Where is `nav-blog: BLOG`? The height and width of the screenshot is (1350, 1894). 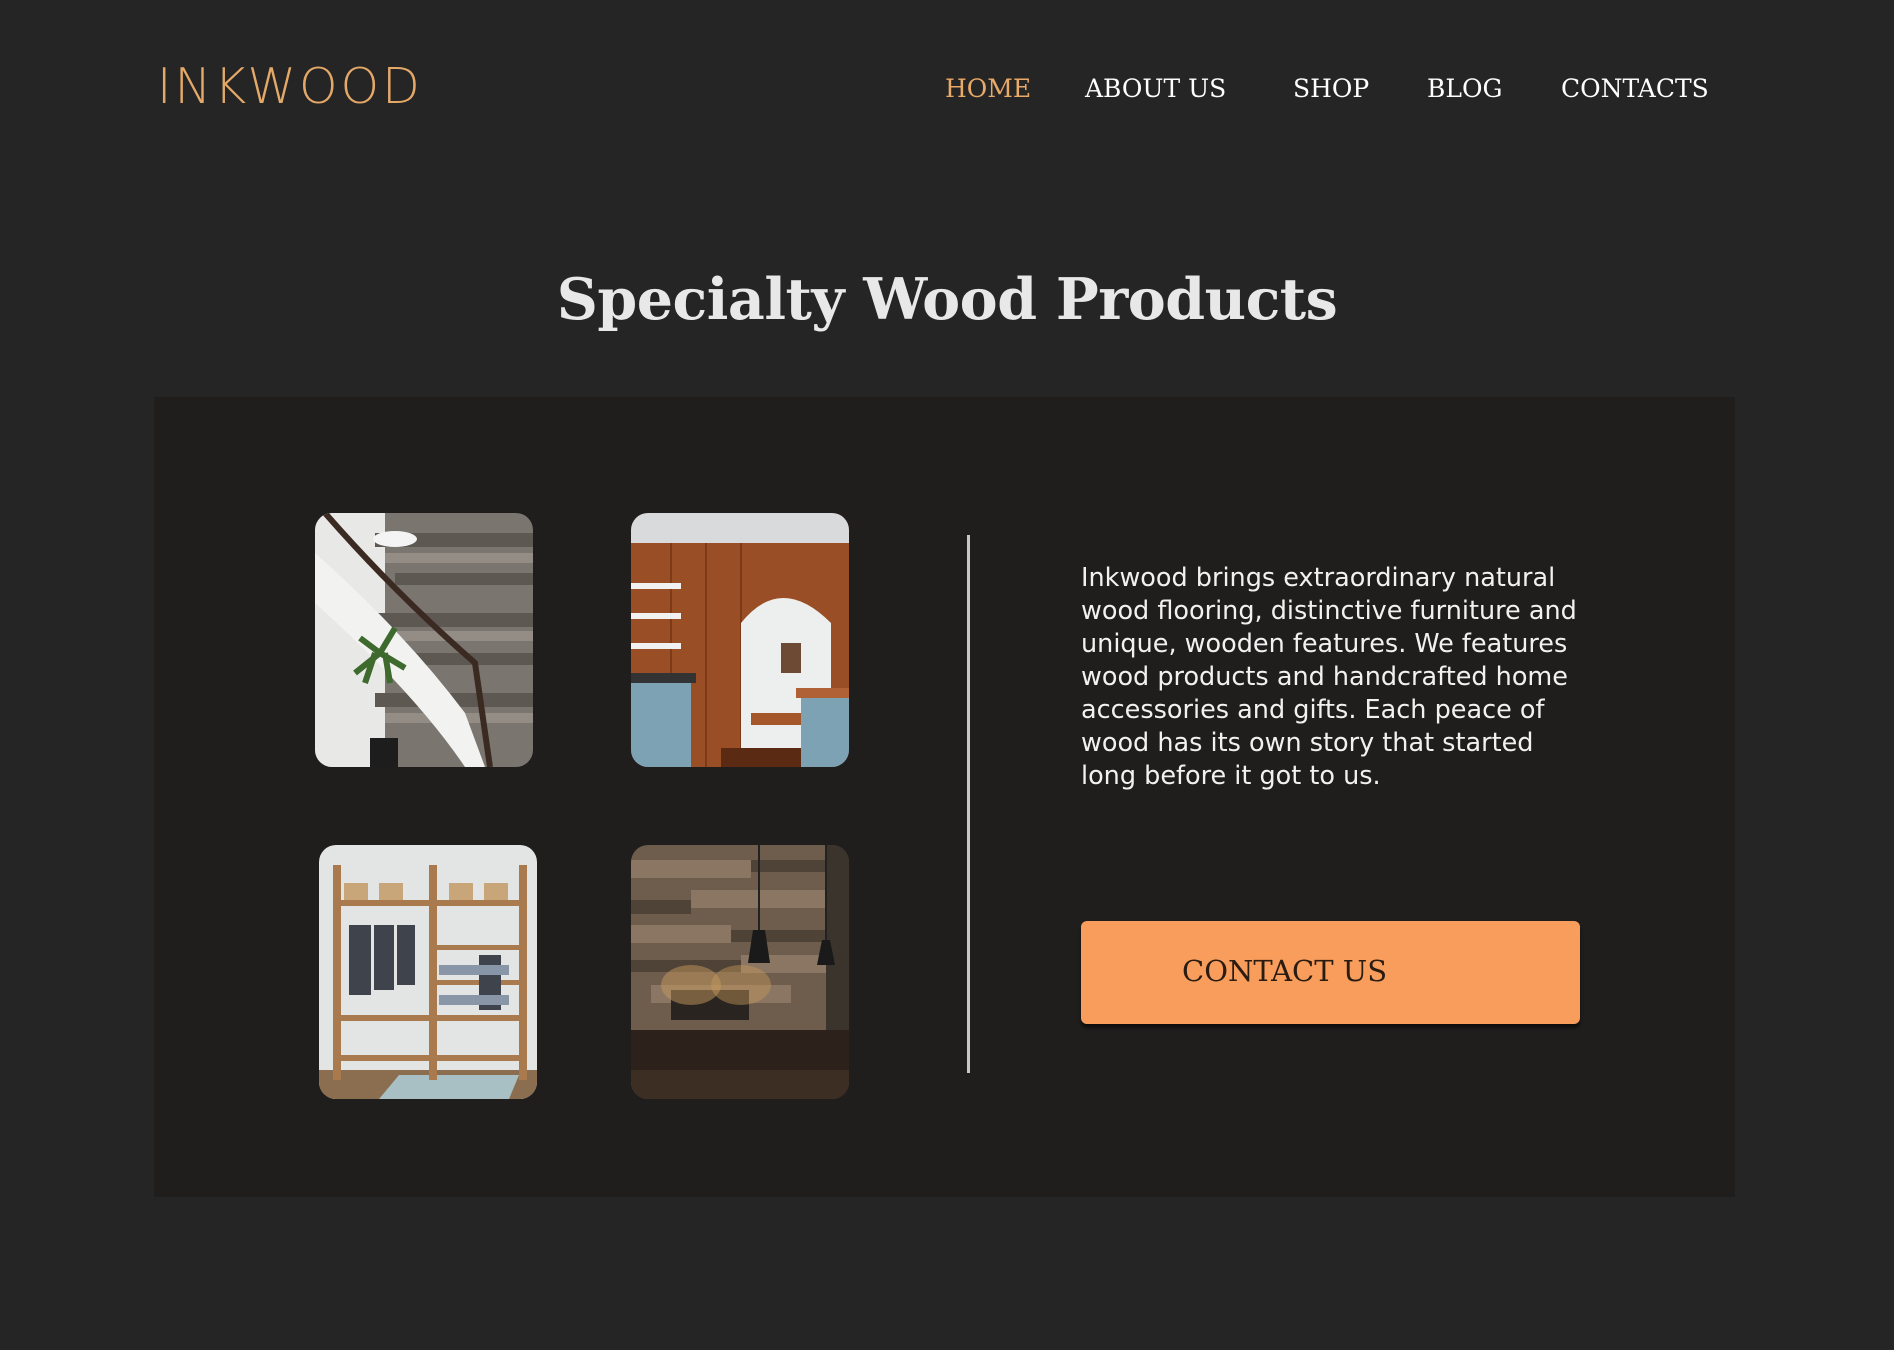
nav-blog: BLOG is located at coordinates (1464, 88).